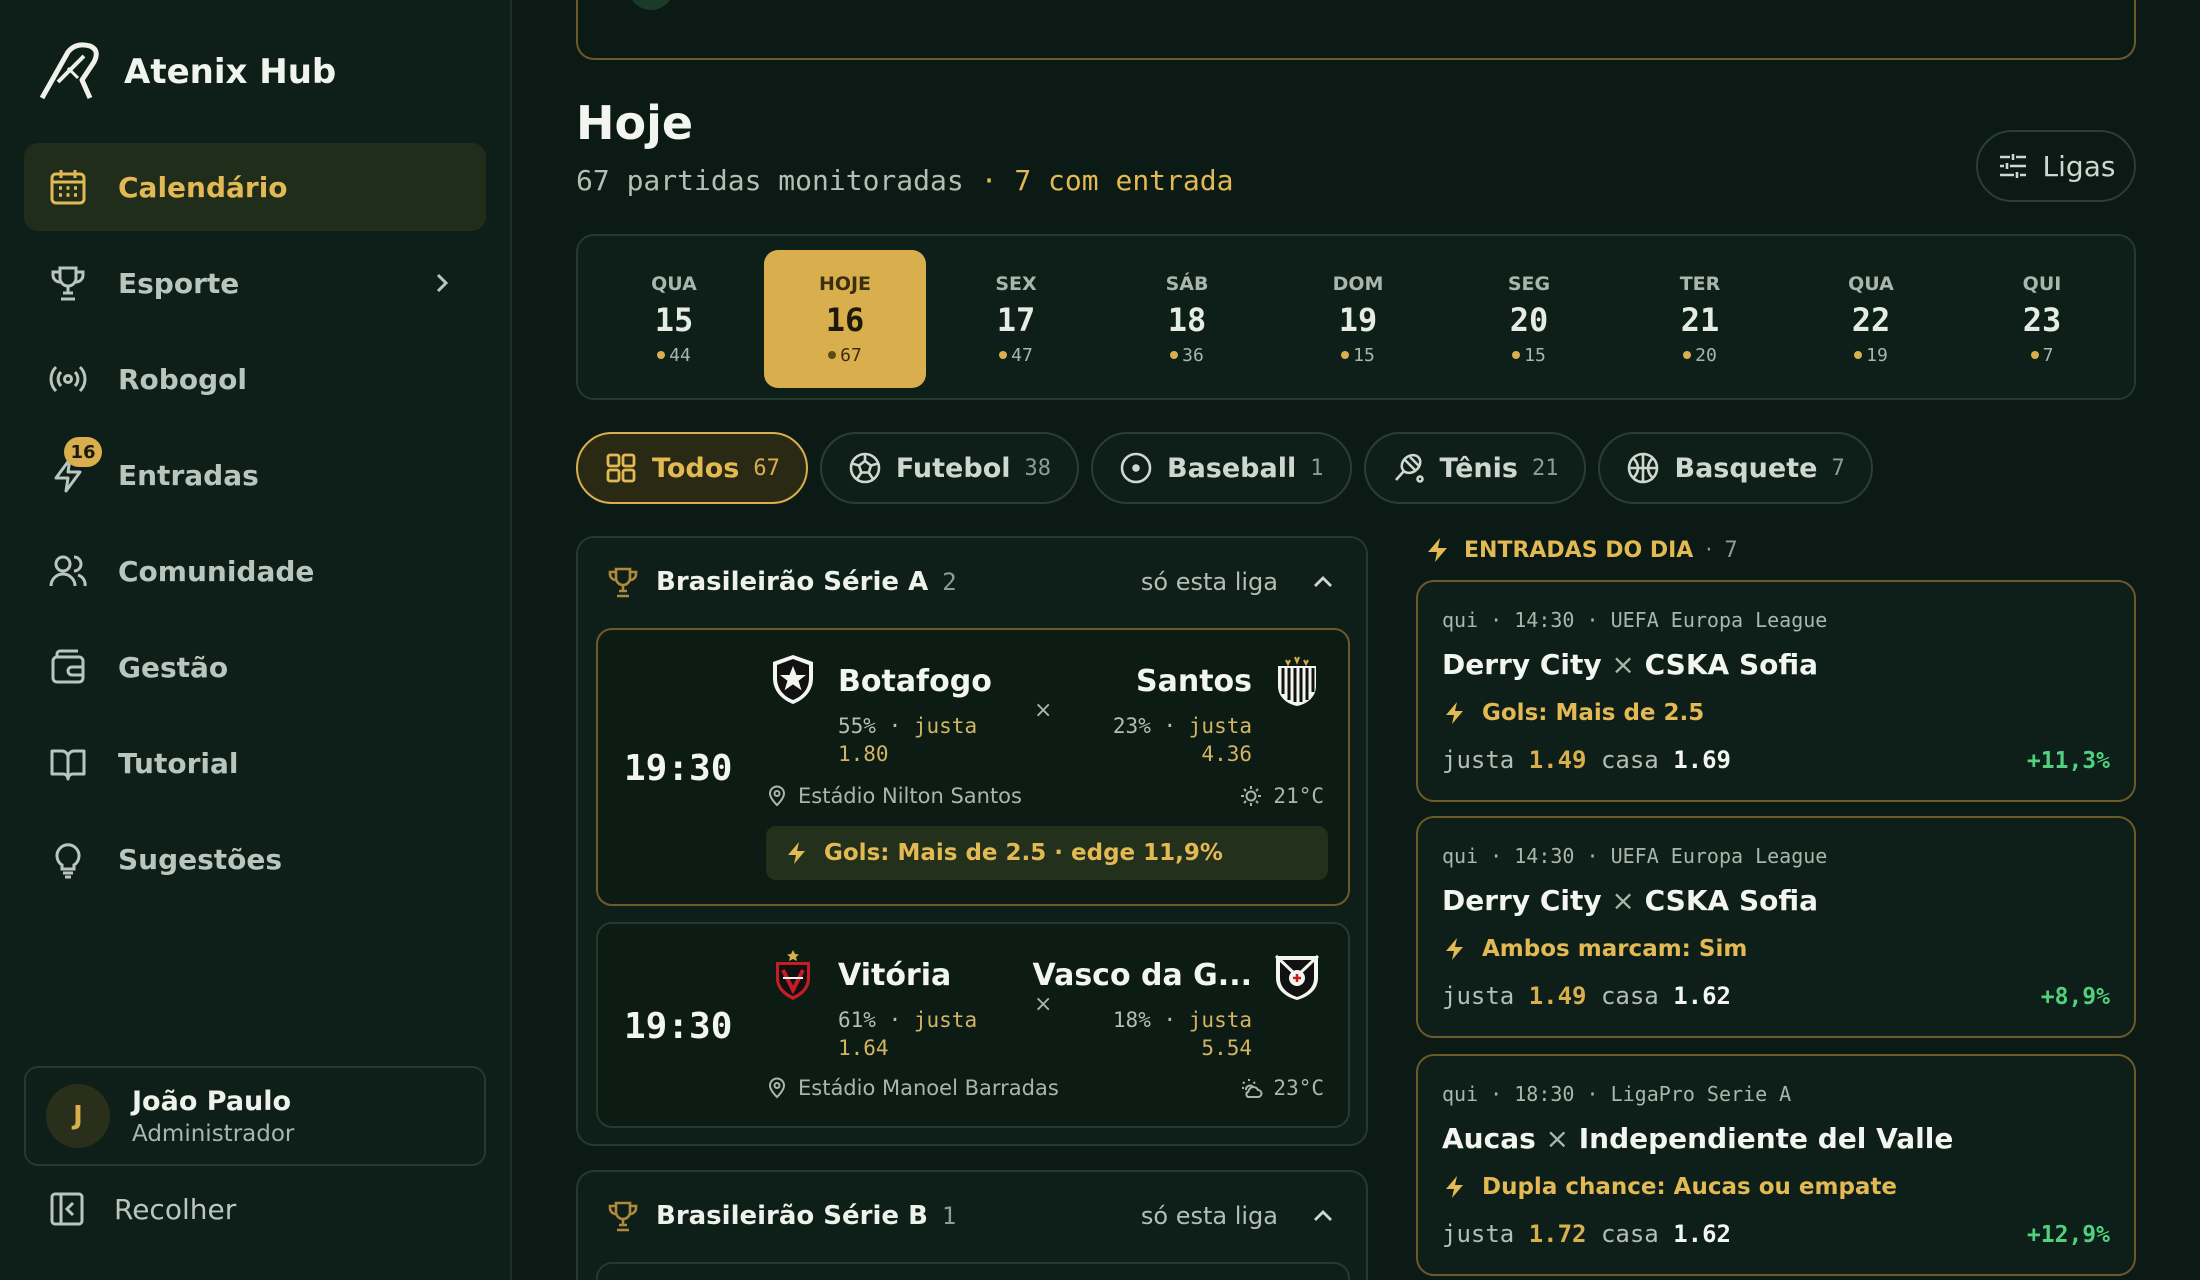 Image resolution: width=2200 pixels, height=1280 pixels. I want to click on date-item: QUA 22 19, so click(1871, 319).